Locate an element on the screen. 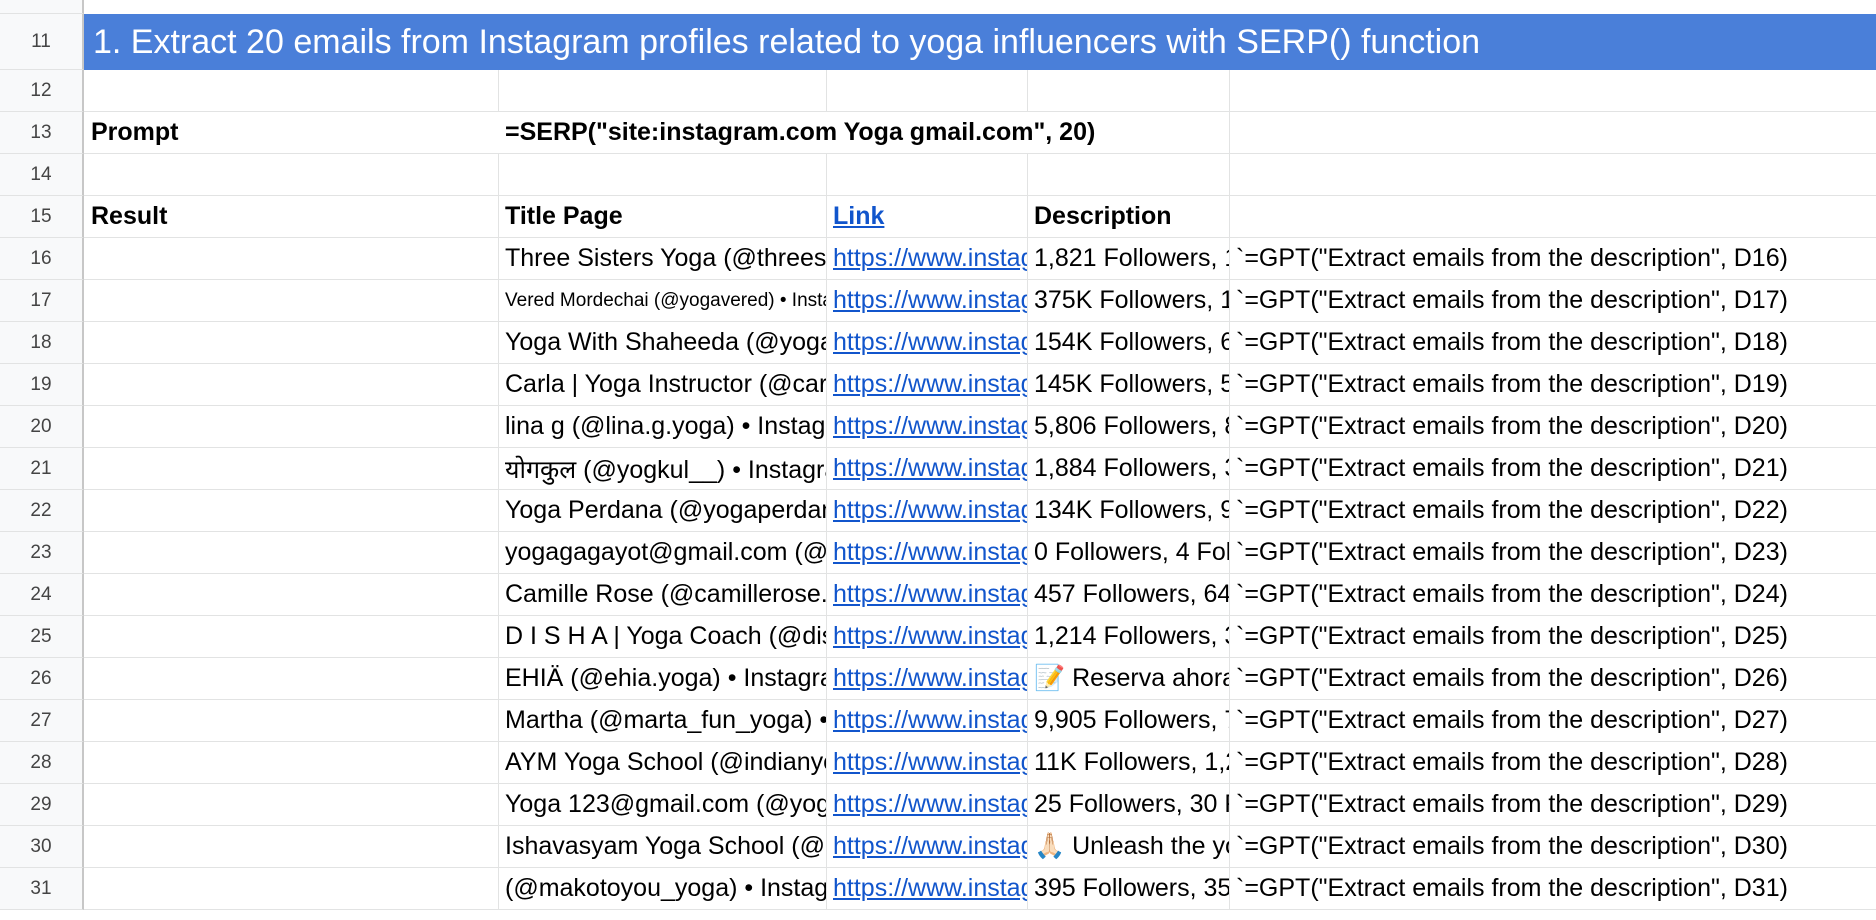 This screenshot has height=920, width=1876. title-cell: योगकुल (@yogkul__) • Instagram photos is located at coordinates (662, 468).